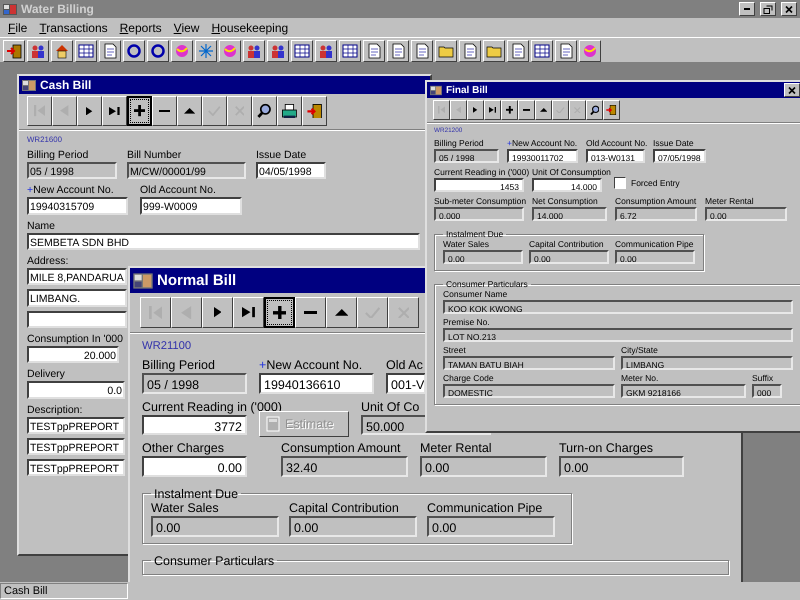 This screenshot has width=800, height=600. Describe the element at coordinates (187, 27) in the screenshot. I see `menu-item: View` at that location.